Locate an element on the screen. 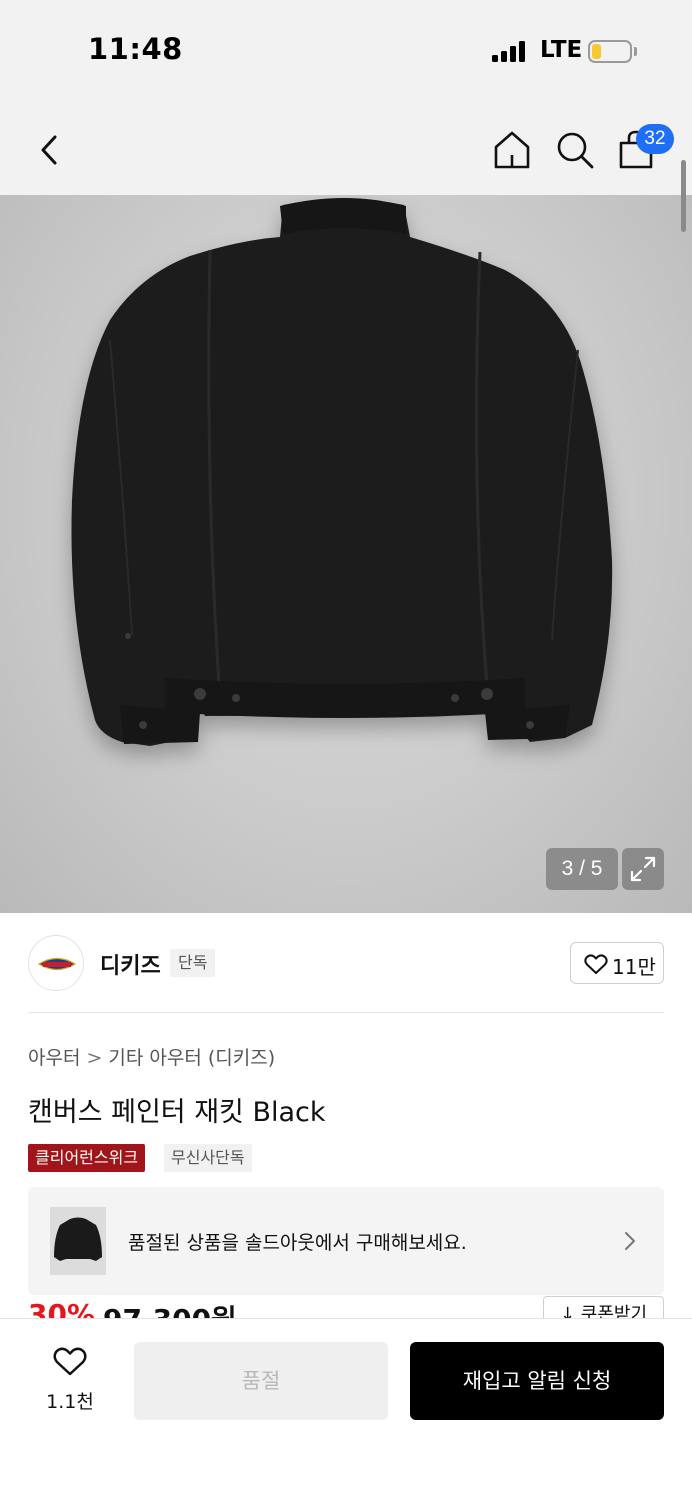 The height and width of the screenshot is (1500, 692). breadcrumb: 아우터 > 기타 아우터 (디키즈) is located at coordinates (151, 1056).